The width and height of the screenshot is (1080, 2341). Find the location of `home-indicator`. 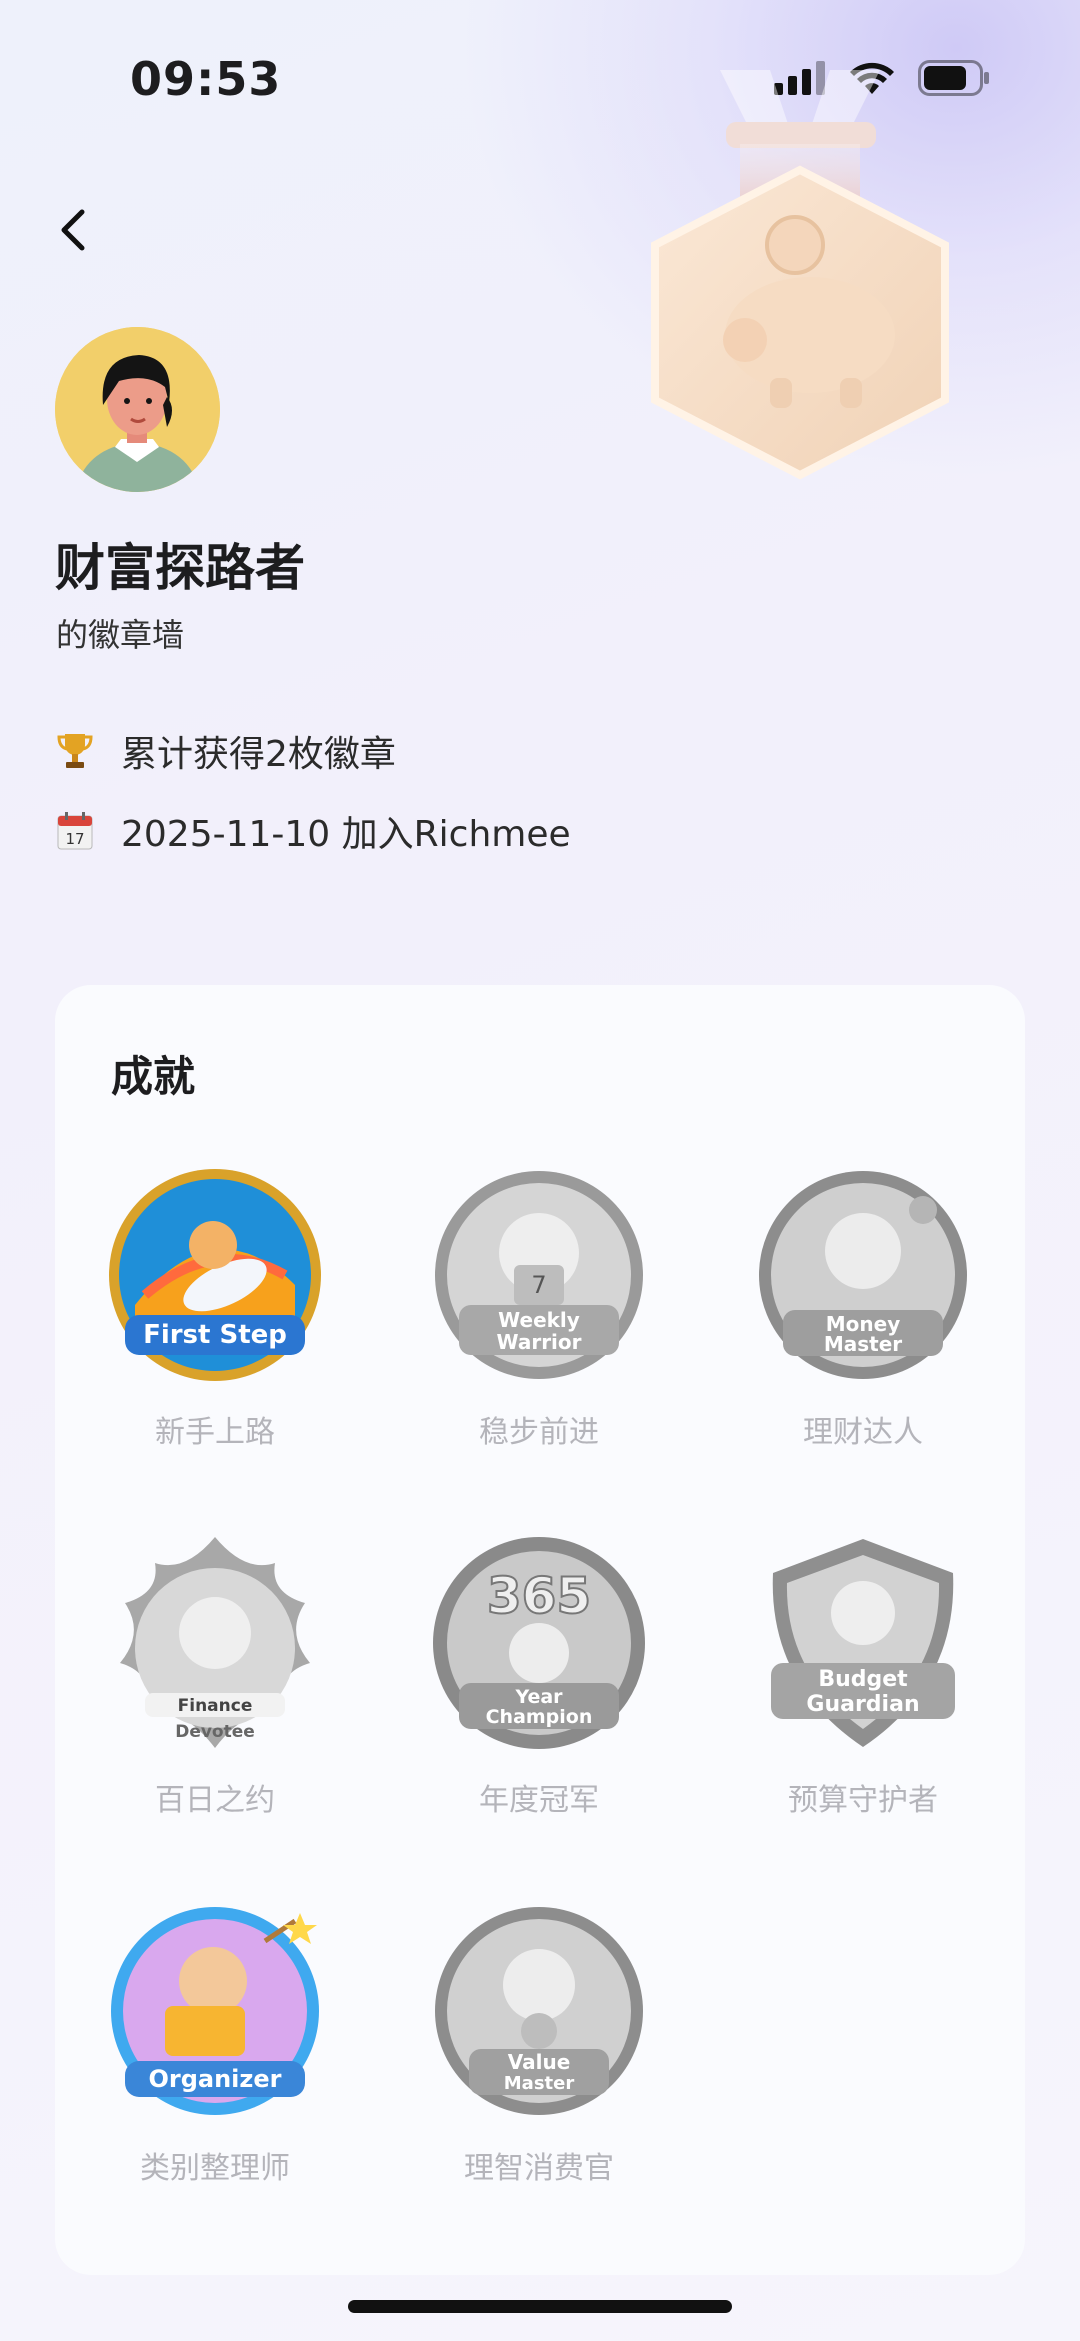

home-indicator is located at coordinates (540, 2306).